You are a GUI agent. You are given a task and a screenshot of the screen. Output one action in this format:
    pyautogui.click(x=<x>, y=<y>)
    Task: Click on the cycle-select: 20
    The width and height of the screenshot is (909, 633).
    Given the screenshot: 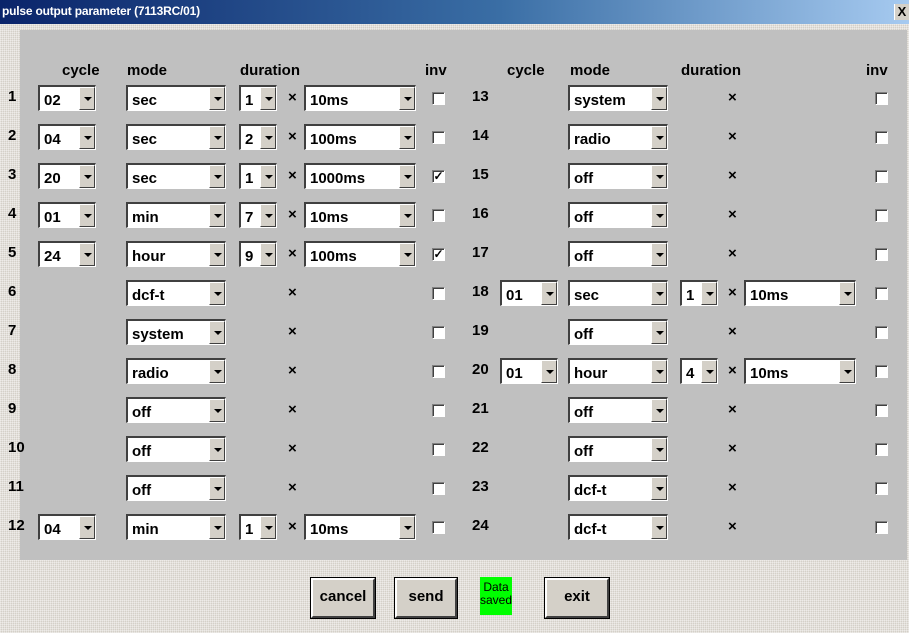 What is the action you would take?
    pyautogui.click(x=67, y=176)
    